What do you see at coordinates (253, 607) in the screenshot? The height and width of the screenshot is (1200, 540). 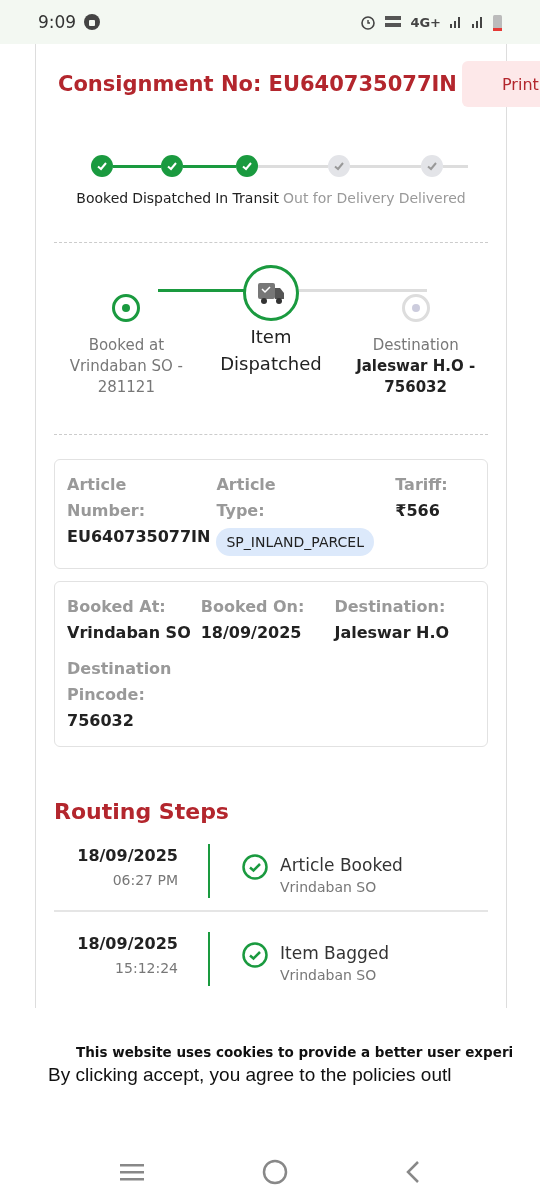 I see `field-label: Booked On:` at bounding box center [253, 607].